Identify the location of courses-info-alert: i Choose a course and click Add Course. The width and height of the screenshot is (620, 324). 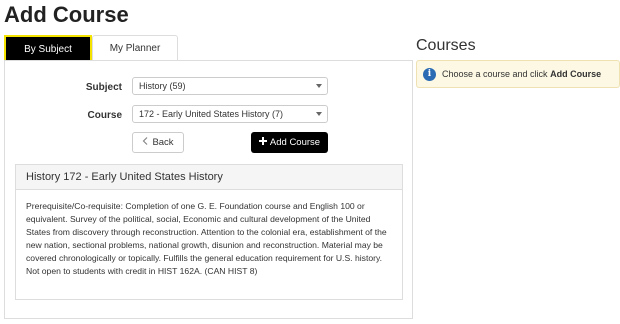
(518, 74).